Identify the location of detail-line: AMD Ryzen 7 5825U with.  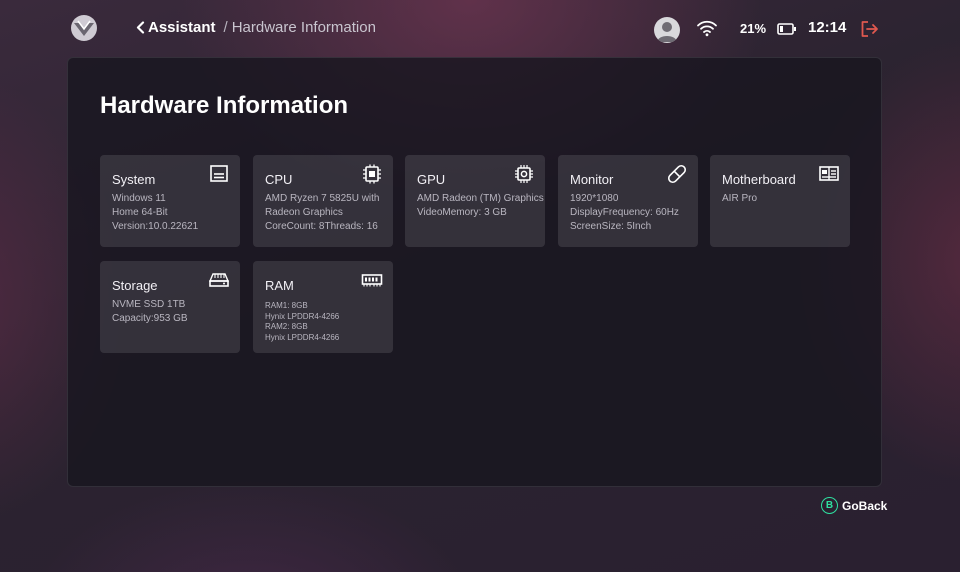
(322, 198).